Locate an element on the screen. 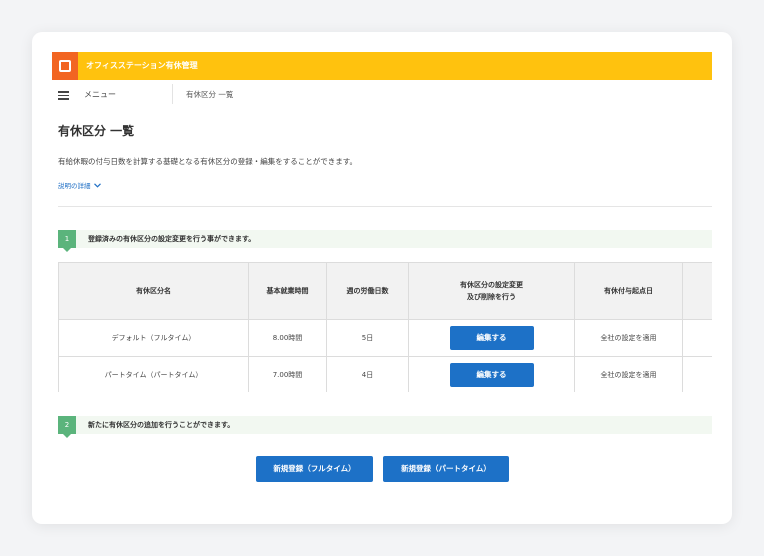  cell-name: デフォルト（フルタイム） is located at coordinates (153, 338).